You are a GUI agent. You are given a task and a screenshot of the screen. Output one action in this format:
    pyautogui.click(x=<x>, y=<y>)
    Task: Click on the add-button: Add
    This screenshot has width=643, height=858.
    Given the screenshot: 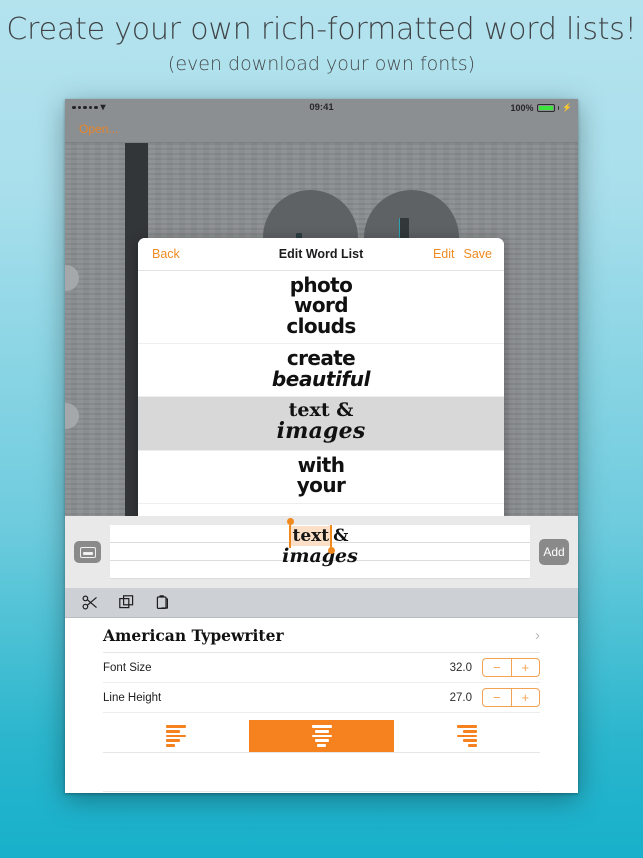 What is the action you would take?
    pyautogui.click(x=554, y=552)
    